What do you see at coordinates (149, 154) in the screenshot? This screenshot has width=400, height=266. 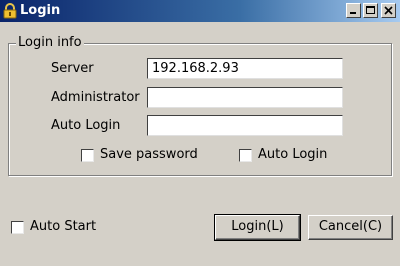 I see `save-password-label: Save password` at bounding box center [149, 154].